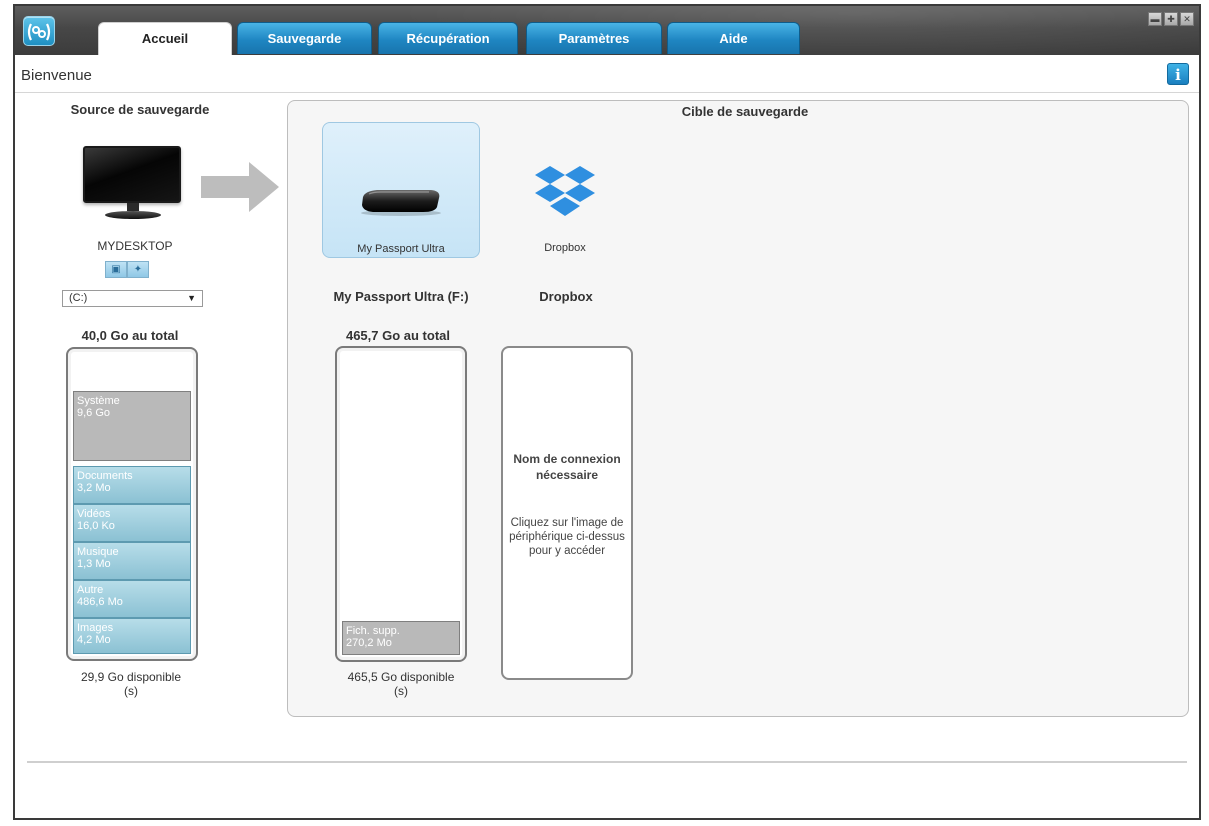 The image size is (1209, 826). I want to click on source-drive-value: (C:), so click(78, 298).